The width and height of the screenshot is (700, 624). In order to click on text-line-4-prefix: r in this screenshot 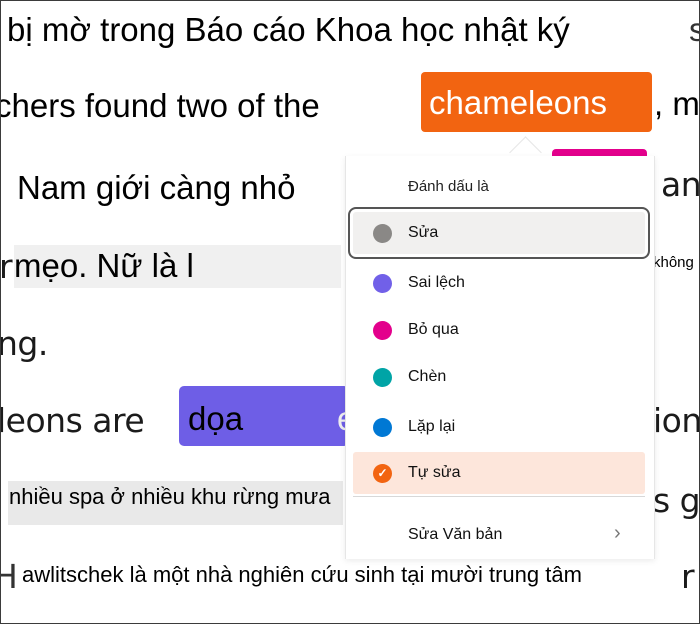, I will do `click(6, 266)`.